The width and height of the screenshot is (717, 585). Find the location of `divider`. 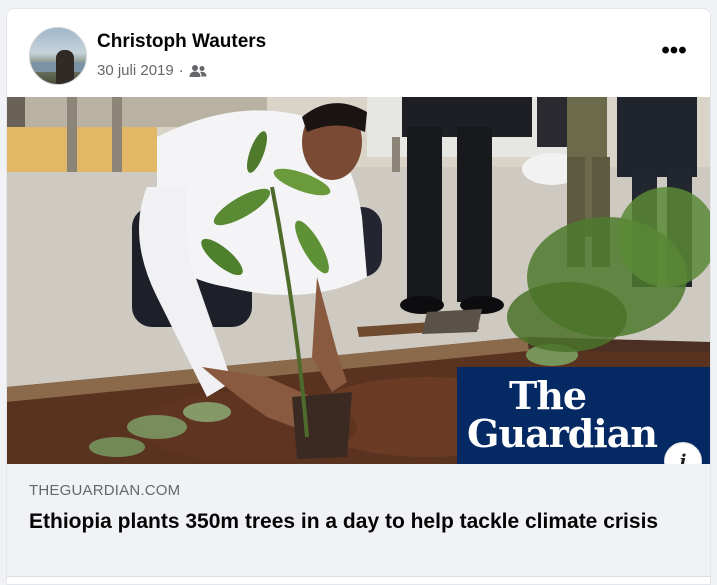

divider is located at coordinates (358, 576).